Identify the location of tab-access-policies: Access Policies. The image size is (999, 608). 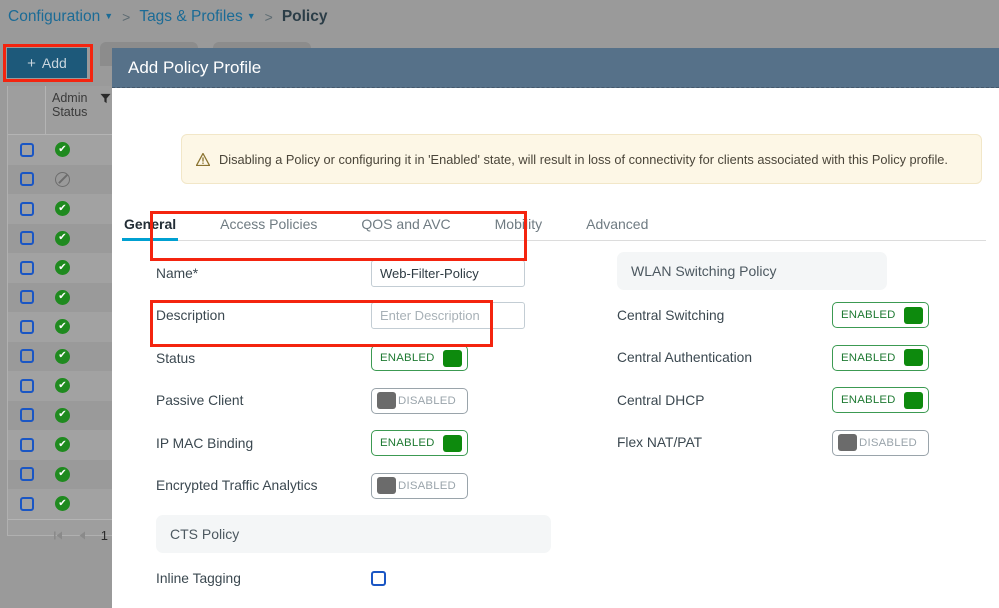
(268, 228).